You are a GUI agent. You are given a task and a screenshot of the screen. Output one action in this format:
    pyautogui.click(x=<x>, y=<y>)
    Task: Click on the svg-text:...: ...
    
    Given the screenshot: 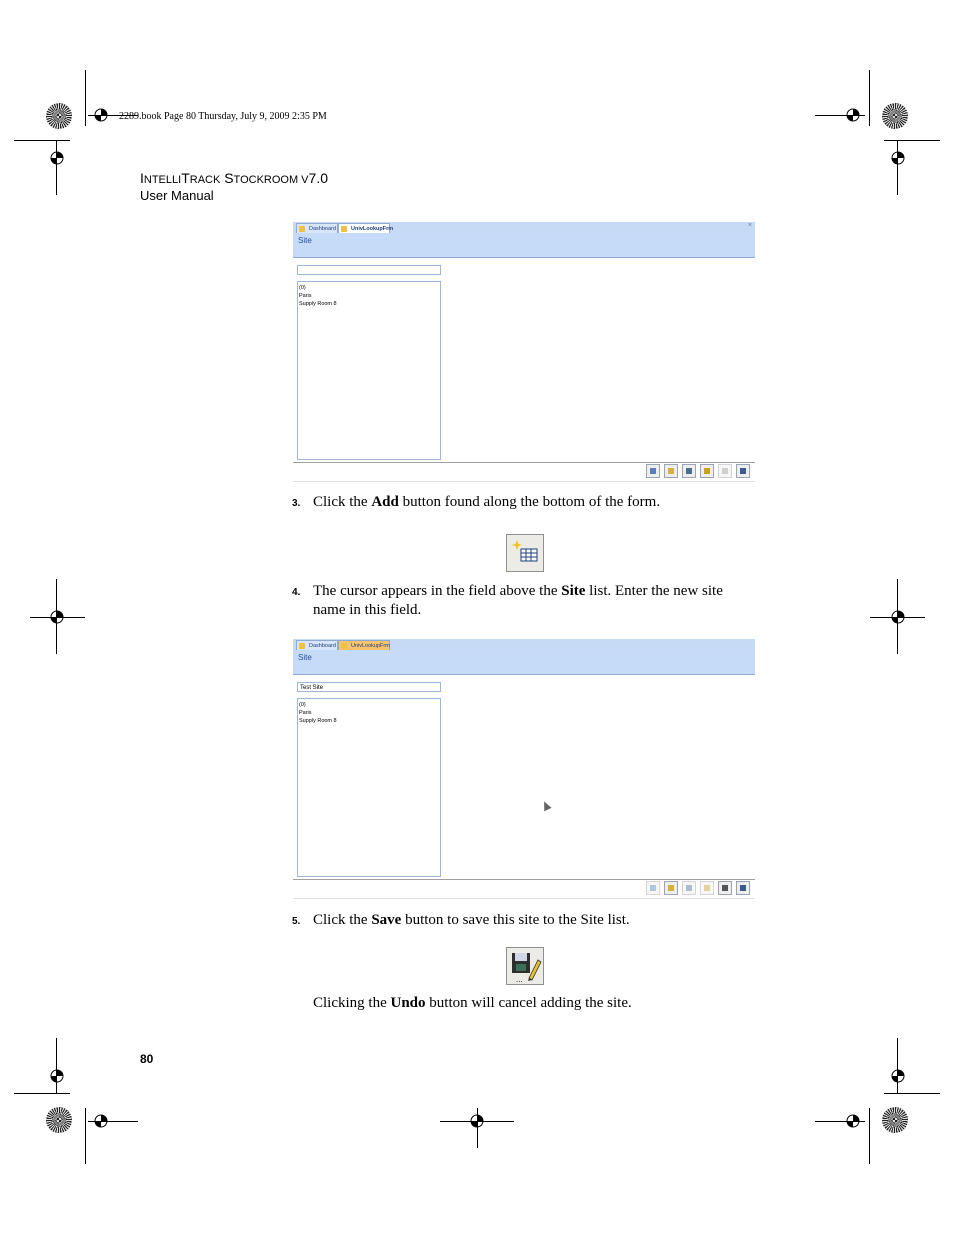 What is the action you would take?
    pyautogui.click(x=519, y=980)
    